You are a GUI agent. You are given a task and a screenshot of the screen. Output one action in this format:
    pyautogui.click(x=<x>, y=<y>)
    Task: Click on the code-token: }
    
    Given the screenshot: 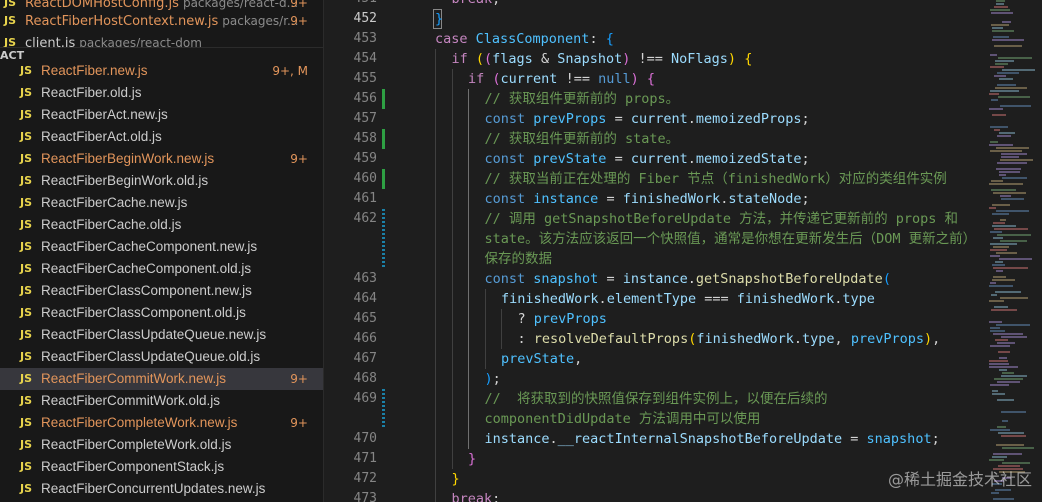 What is the action you would take?
    pyautogui.click(x=455, y=479)
    